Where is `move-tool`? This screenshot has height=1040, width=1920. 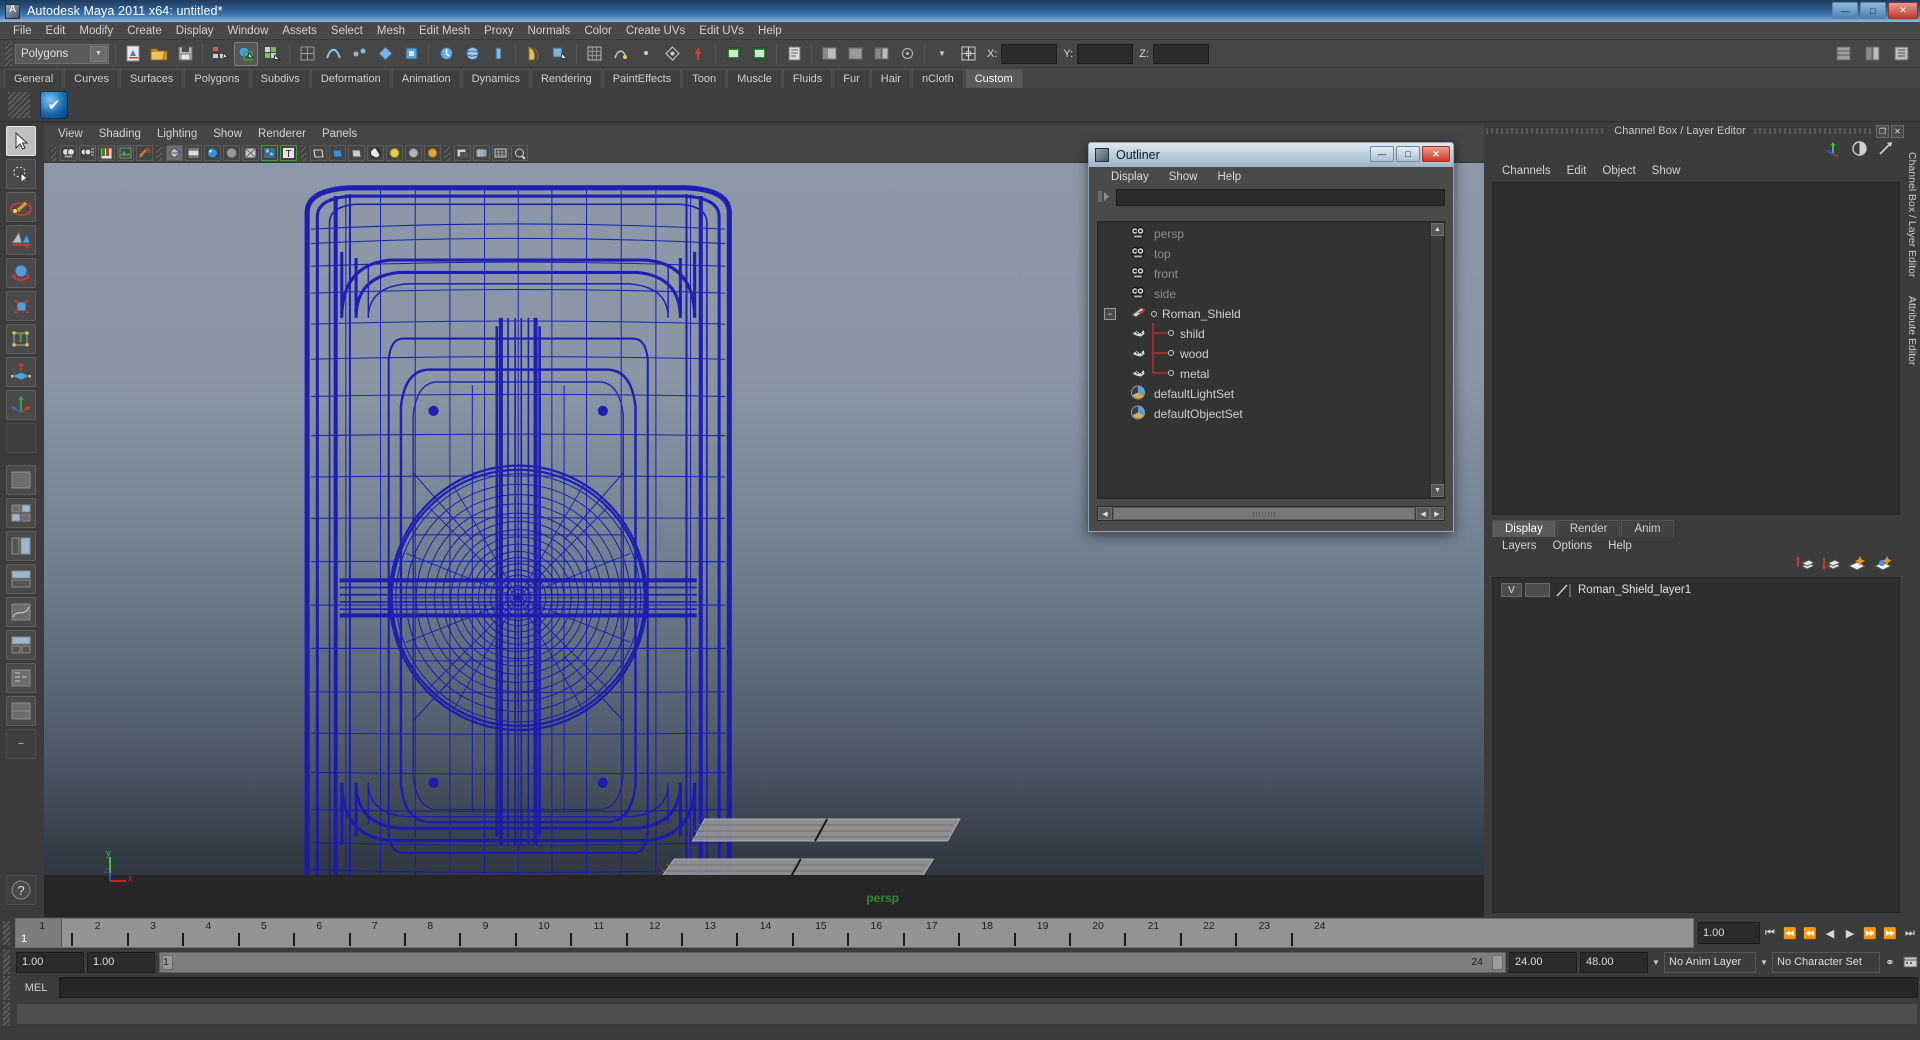 move-tool is located at coordinates (21, 273).